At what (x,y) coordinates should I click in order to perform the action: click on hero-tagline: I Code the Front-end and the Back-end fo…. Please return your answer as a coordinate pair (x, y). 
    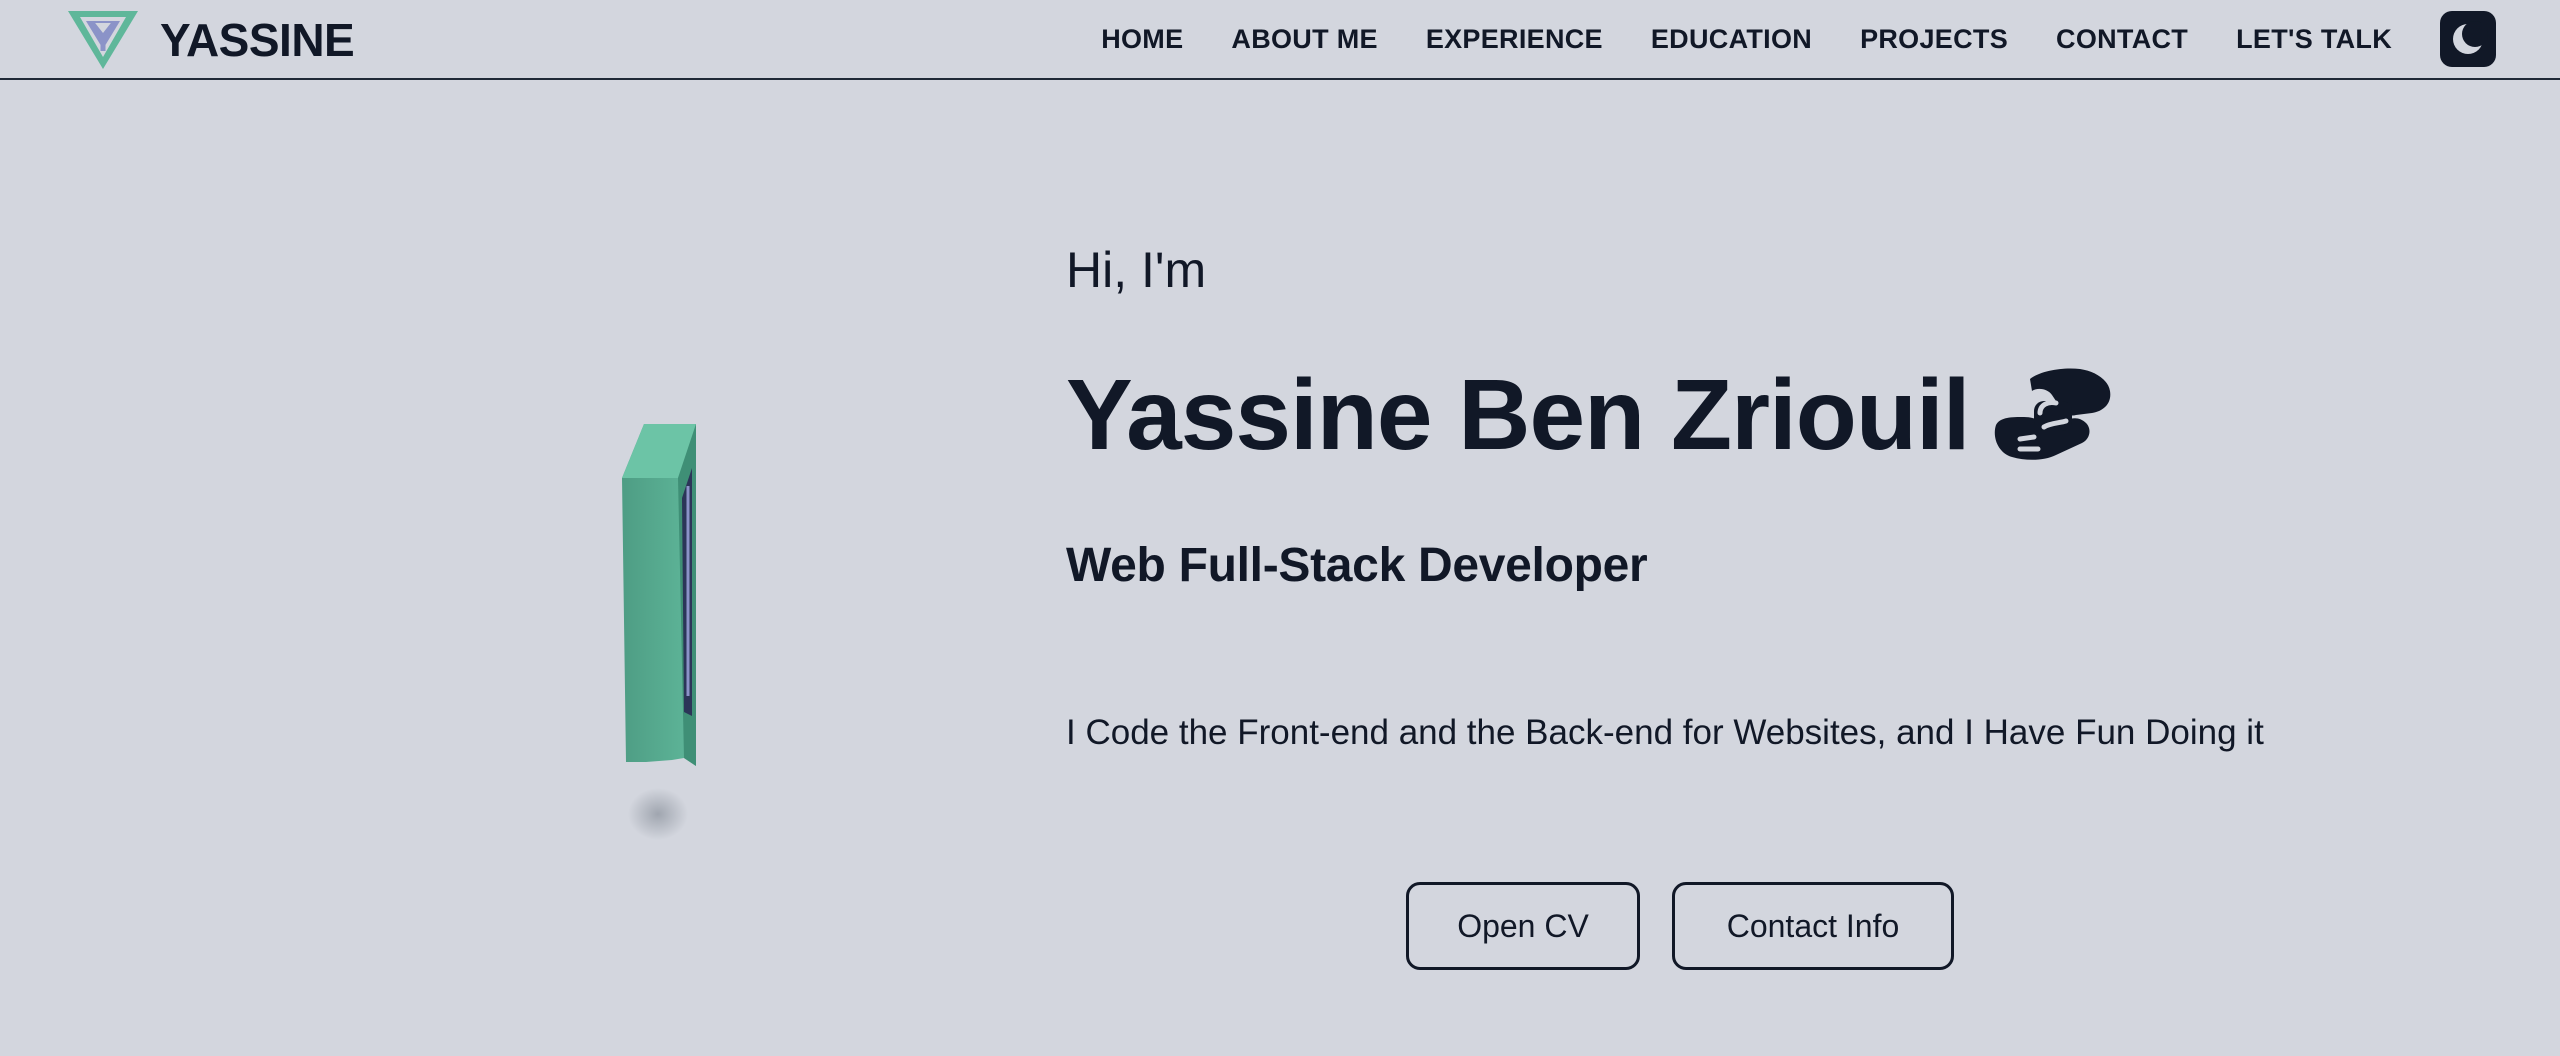
    Looking at the image, I should click on (1665, 732).